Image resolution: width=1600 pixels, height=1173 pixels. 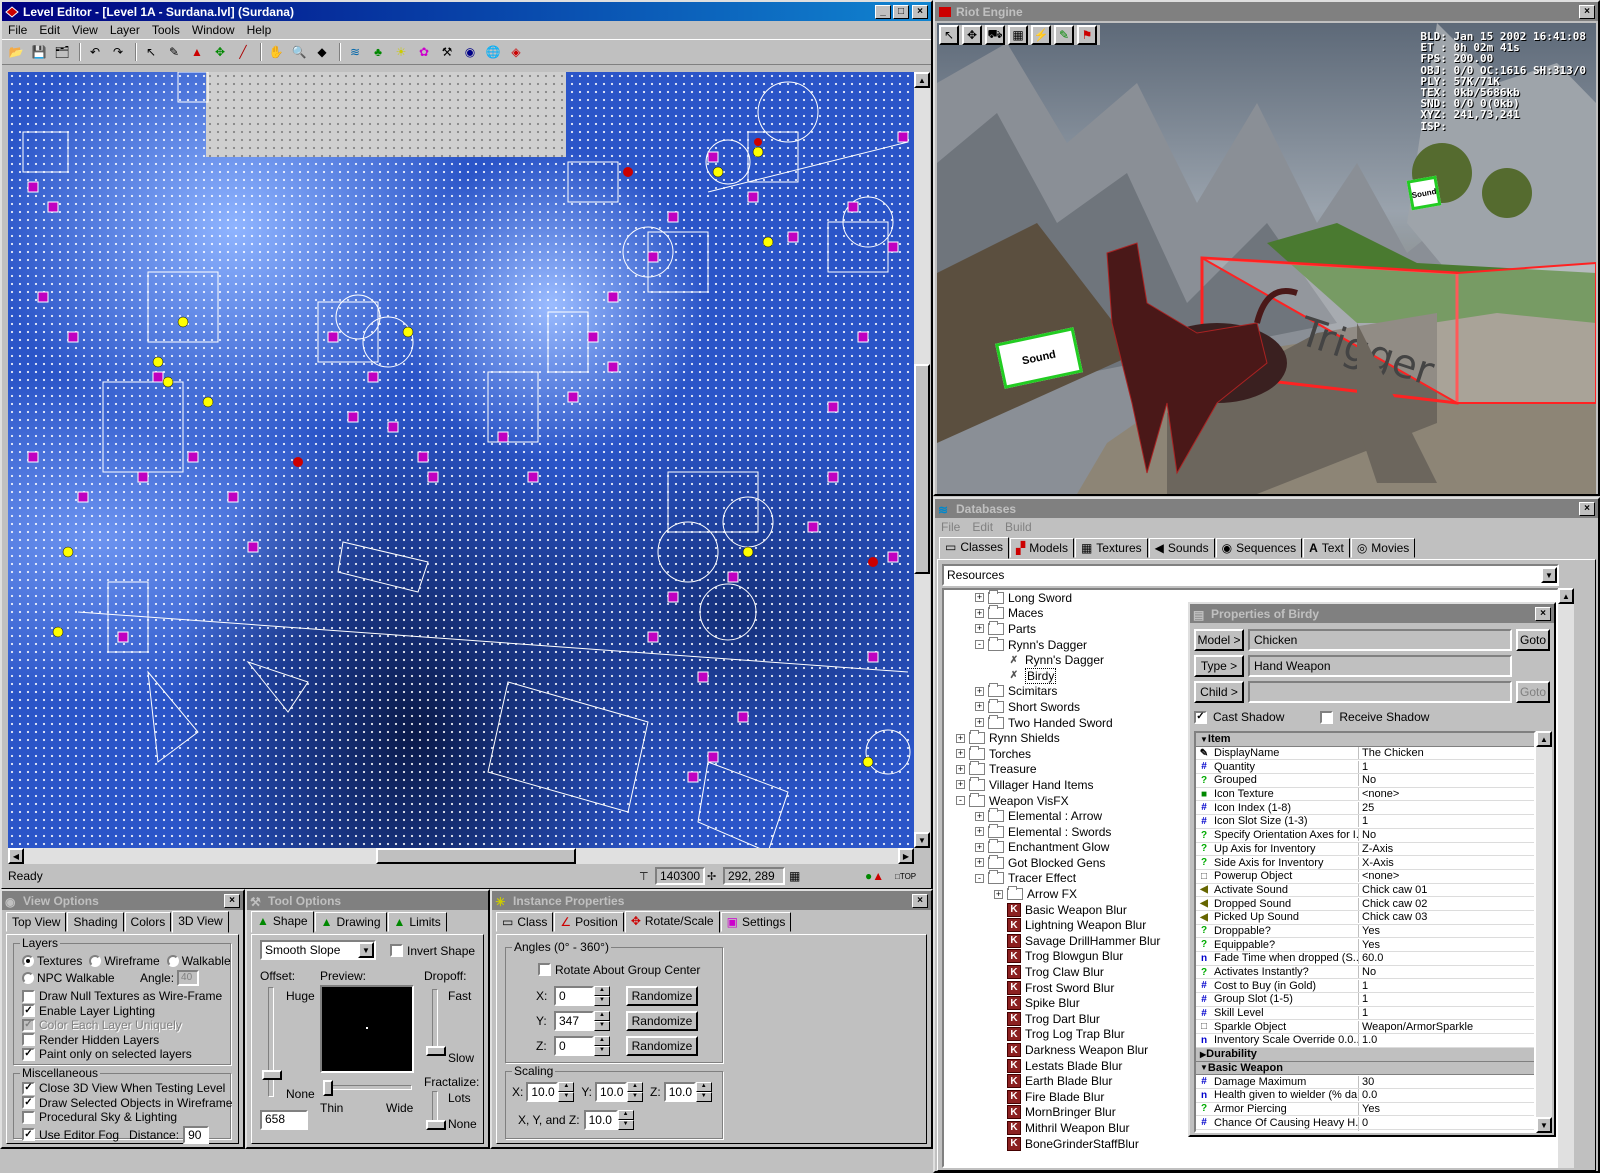 I want to click on property-category: ▼ Item, so click(x=1365, y=740).